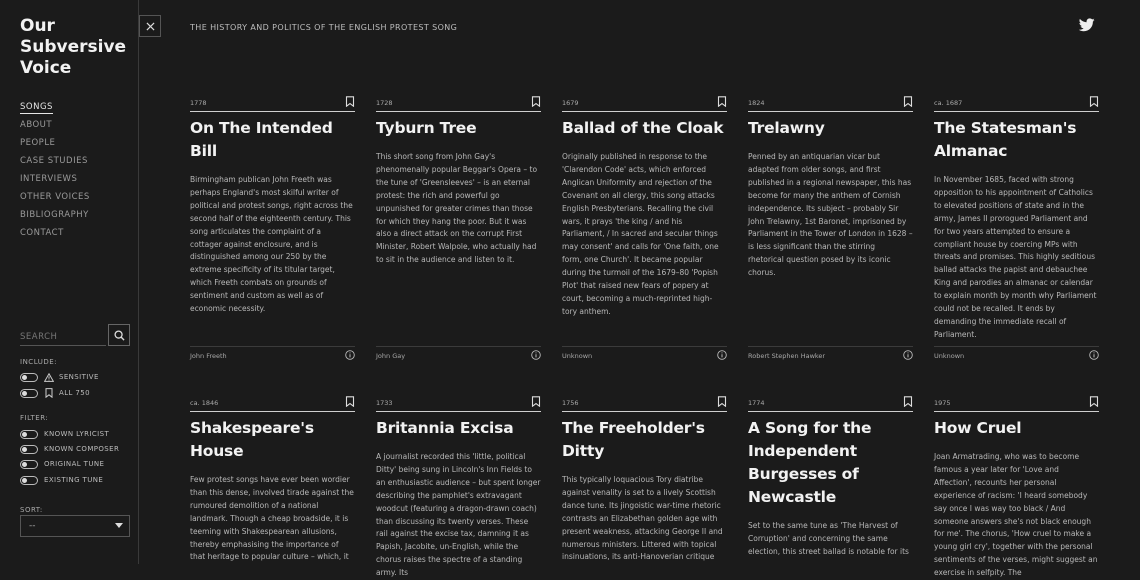 Image resolution: width=1140 pixels, height=580 pixels. I want to click on song-year: ca. 1846, so click(204, 403).